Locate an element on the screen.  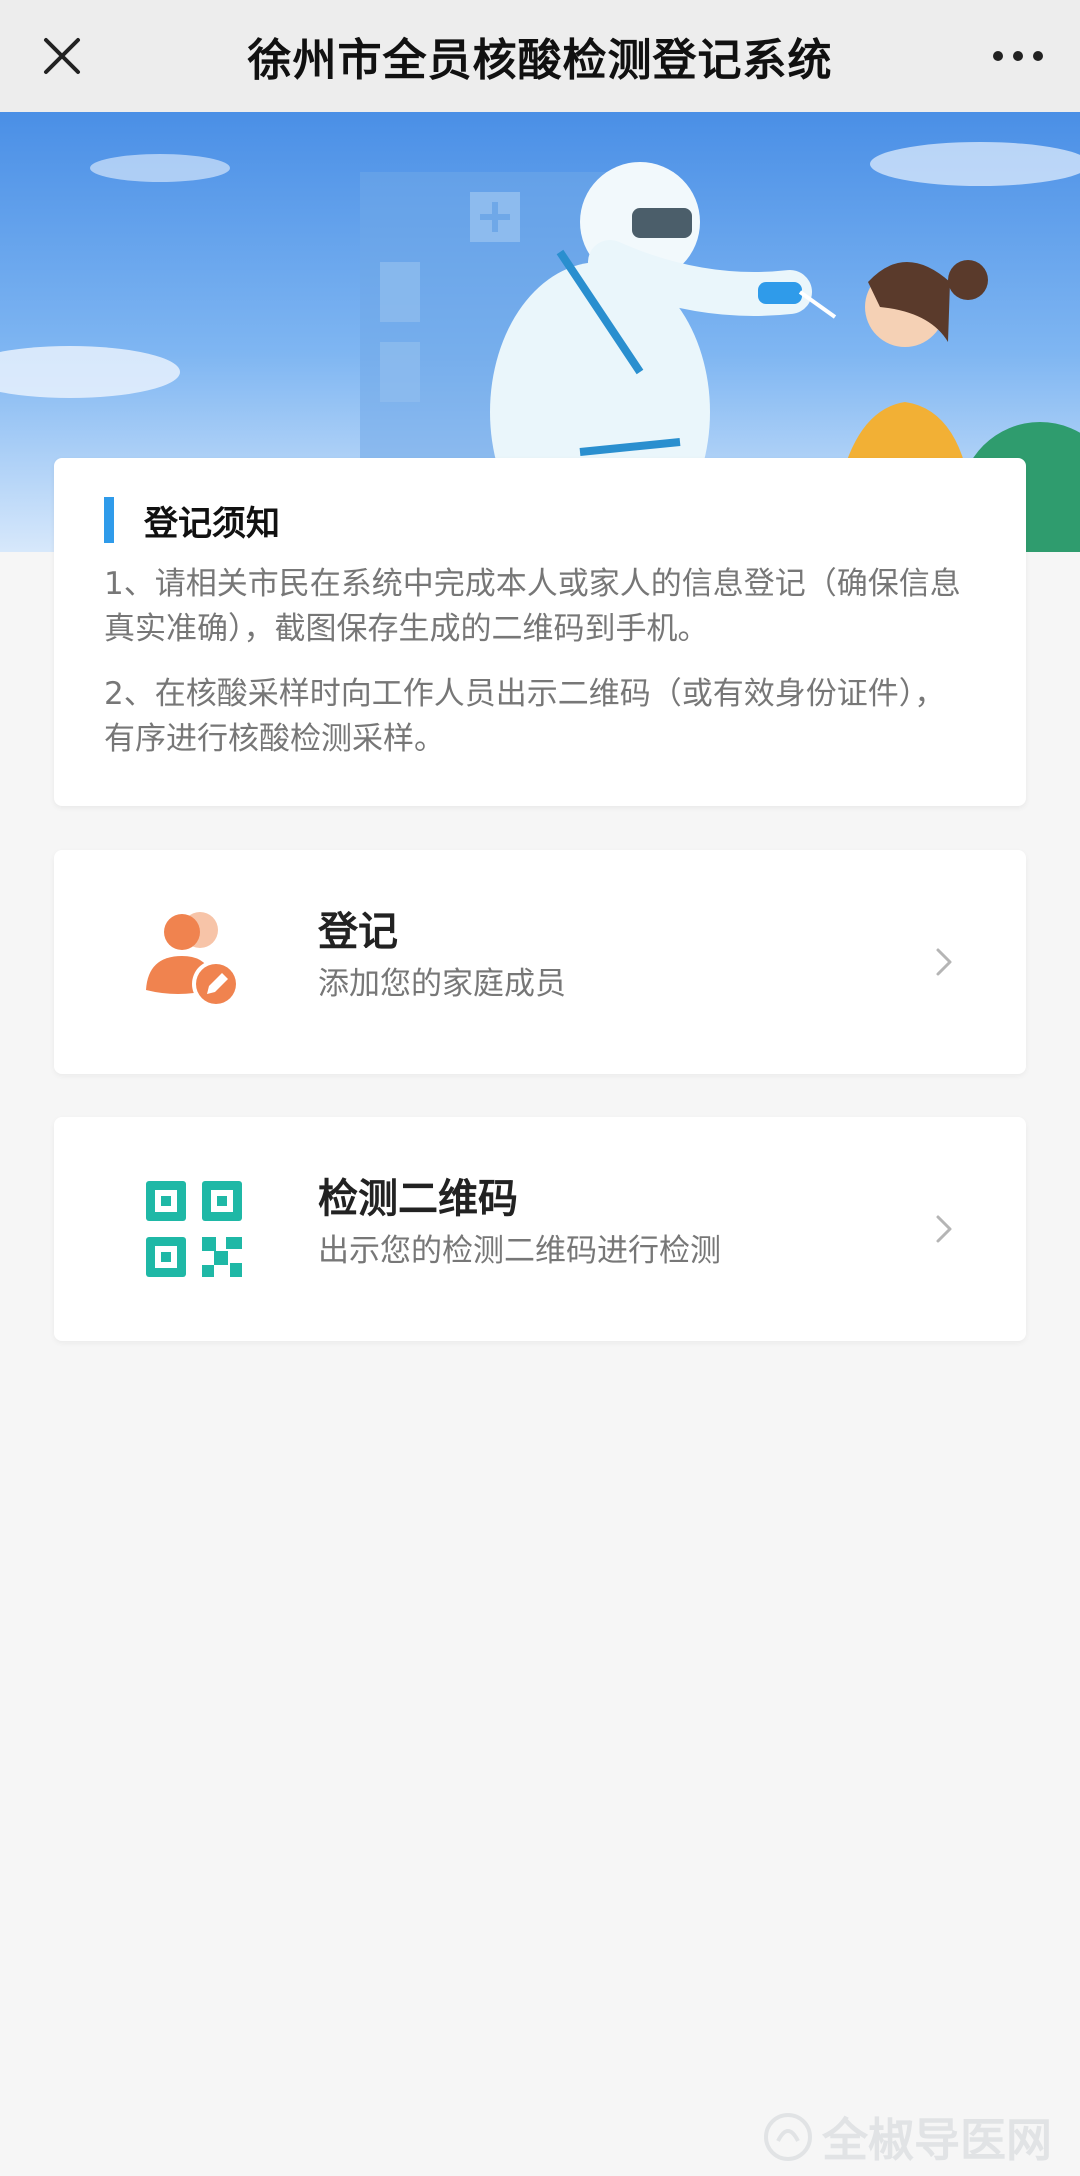
notice-accent-bar is located at coordinates (109, 520).